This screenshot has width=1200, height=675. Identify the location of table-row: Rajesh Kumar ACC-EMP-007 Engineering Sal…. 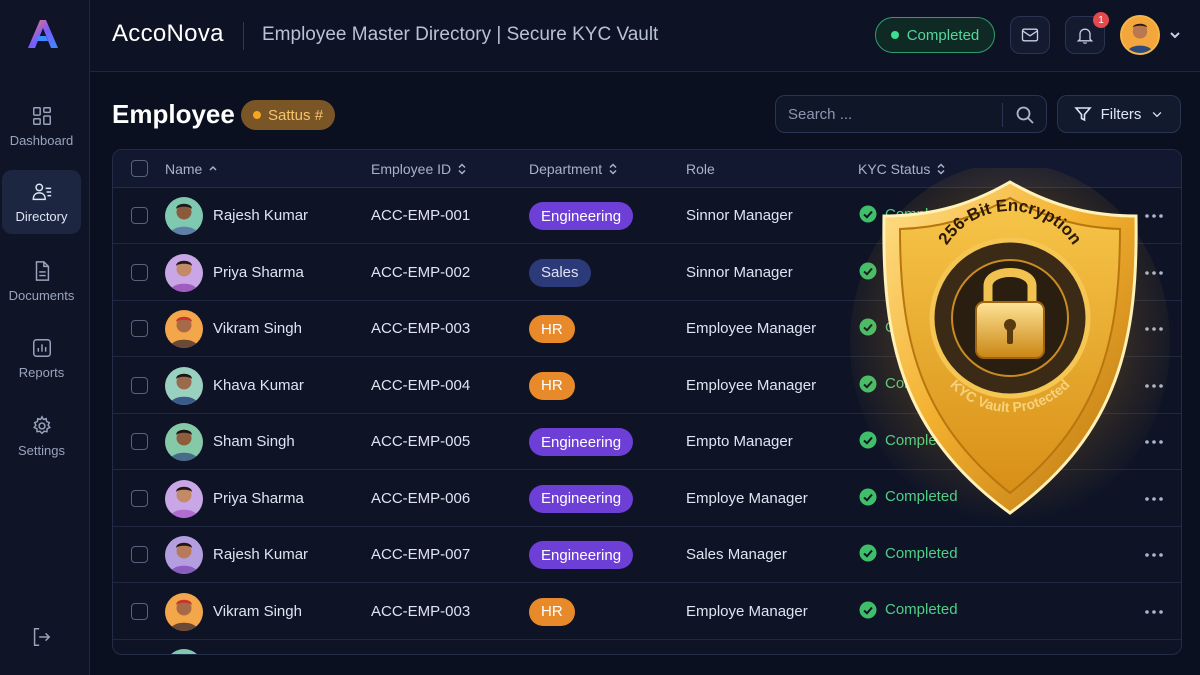
(647, 555).